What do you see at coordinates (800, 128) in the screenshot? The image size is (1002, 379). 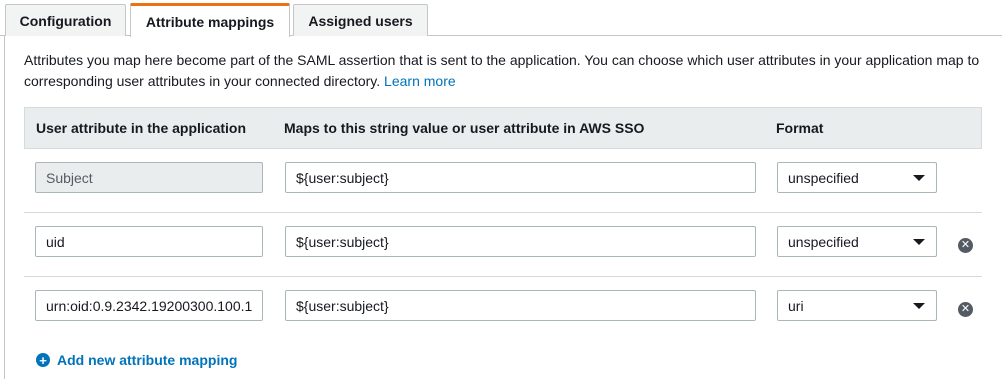 I see `column-header-format: Format` at bounding box center [800, 128].